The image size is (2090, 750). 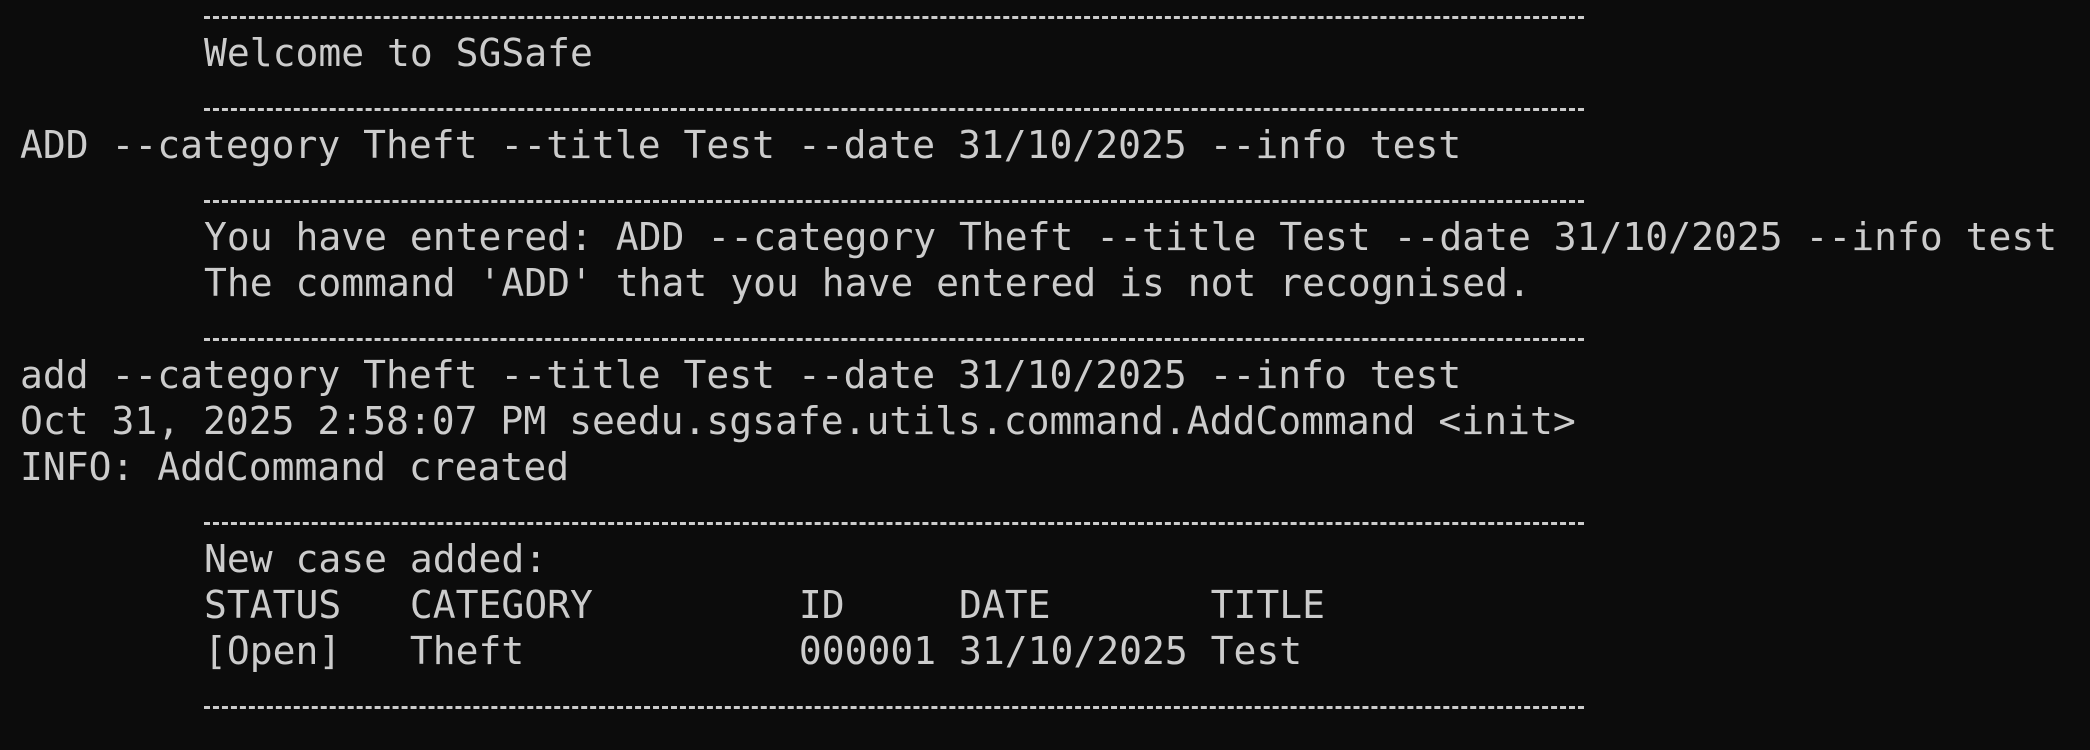 What do you see at coordinates (398, 53) in the screenshot?
I see `welcome-message: Welcome to SGSafe` at bounding box center [398, 53].